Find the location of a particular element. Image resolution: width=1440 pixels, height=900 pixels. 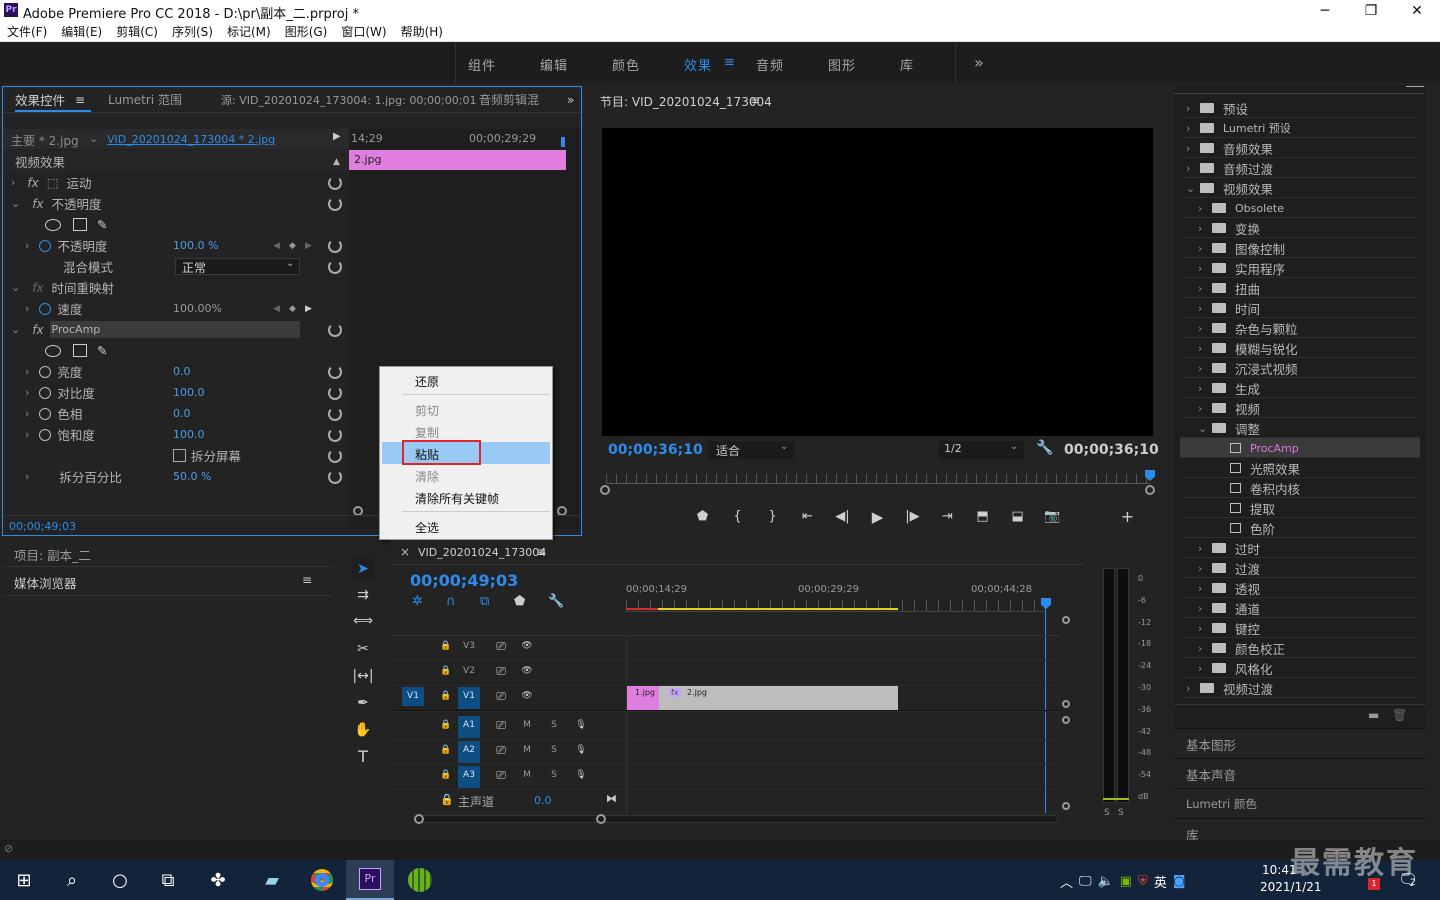

hand-tool-icon: ✋ is located at coordinates (363, 730).